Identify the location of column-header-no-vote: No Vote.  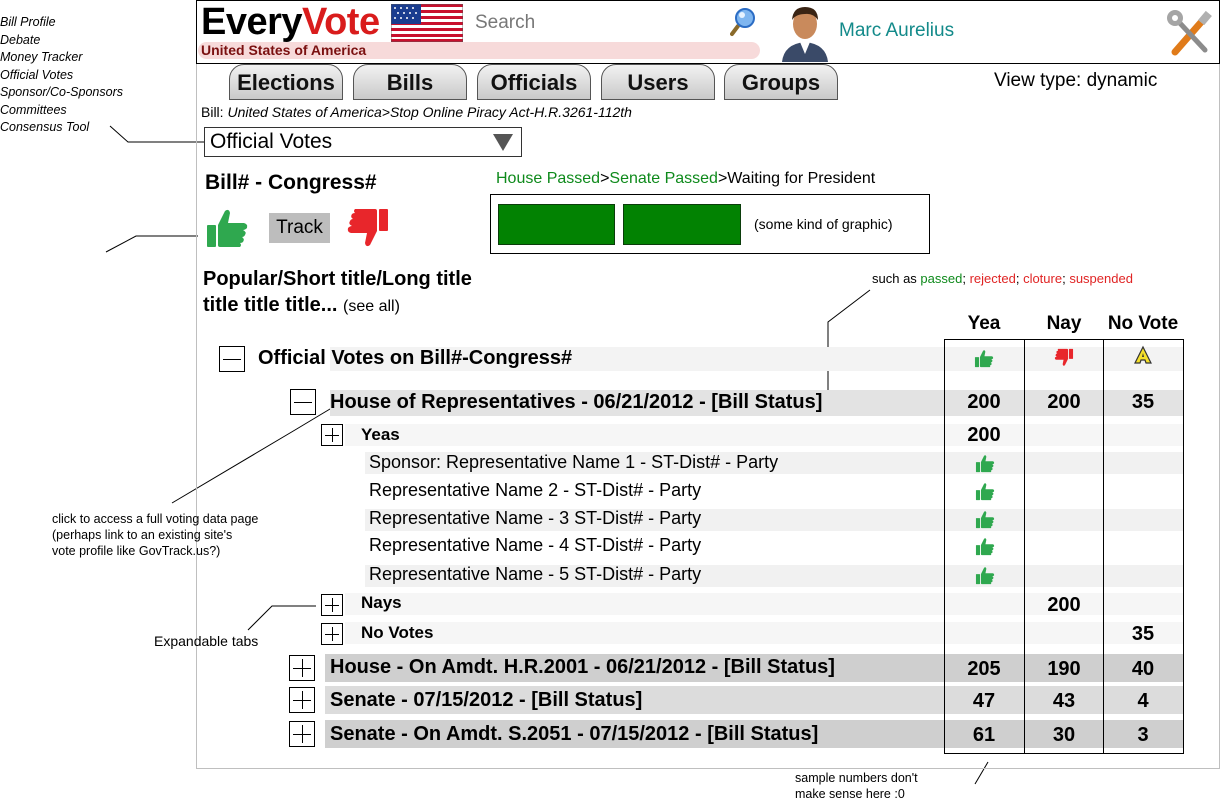
(1143, 323).